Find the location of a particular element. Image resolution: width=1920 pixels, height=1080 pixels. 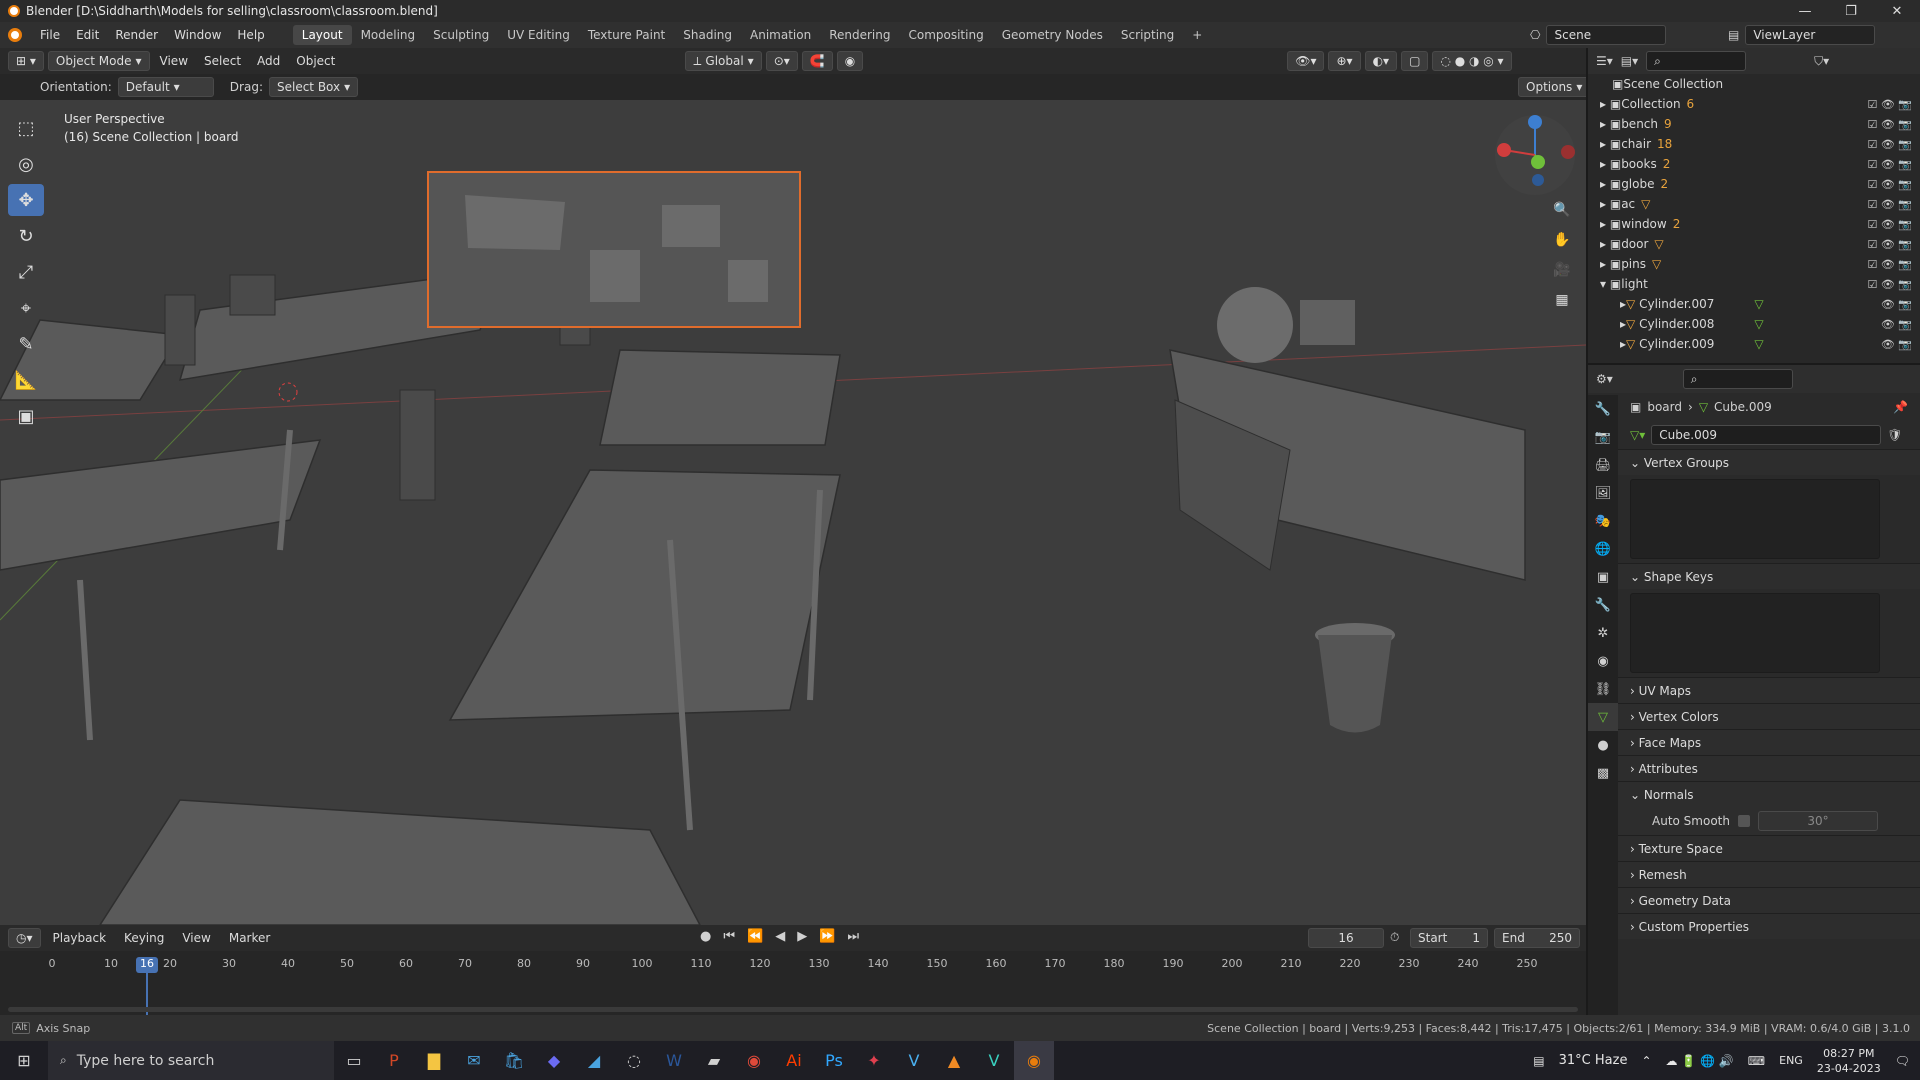

playhead-indicator: 16 is located at coordinates (147, 965).